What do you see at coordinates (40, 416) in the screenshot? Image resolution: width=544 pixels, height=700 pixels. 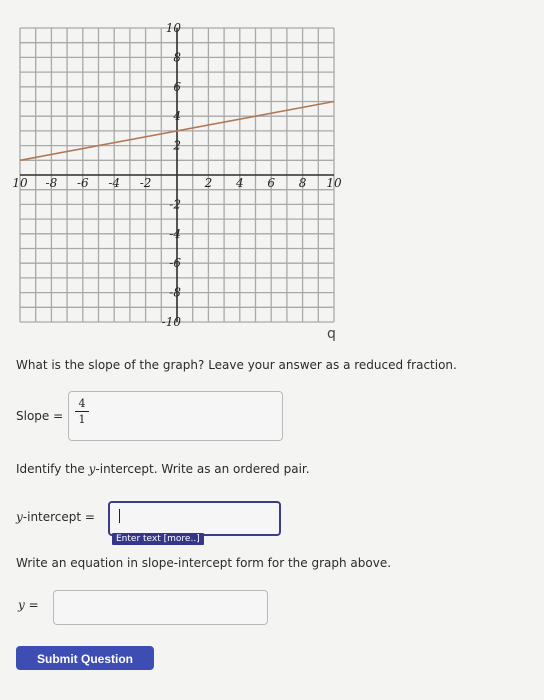 I see `slope-label: Slope =` at bounding box center [40, 416].